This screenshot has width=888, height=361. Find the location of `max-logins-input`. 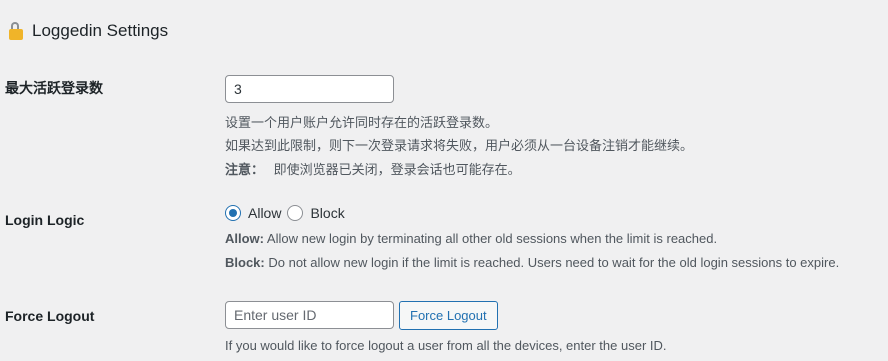

max-logins-input is located at coordinates (309, 89).